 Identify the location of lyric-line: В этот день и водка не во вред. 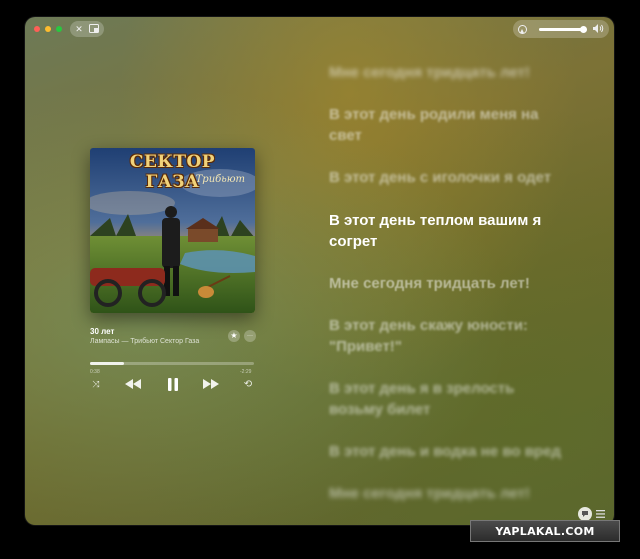
(469, 451).